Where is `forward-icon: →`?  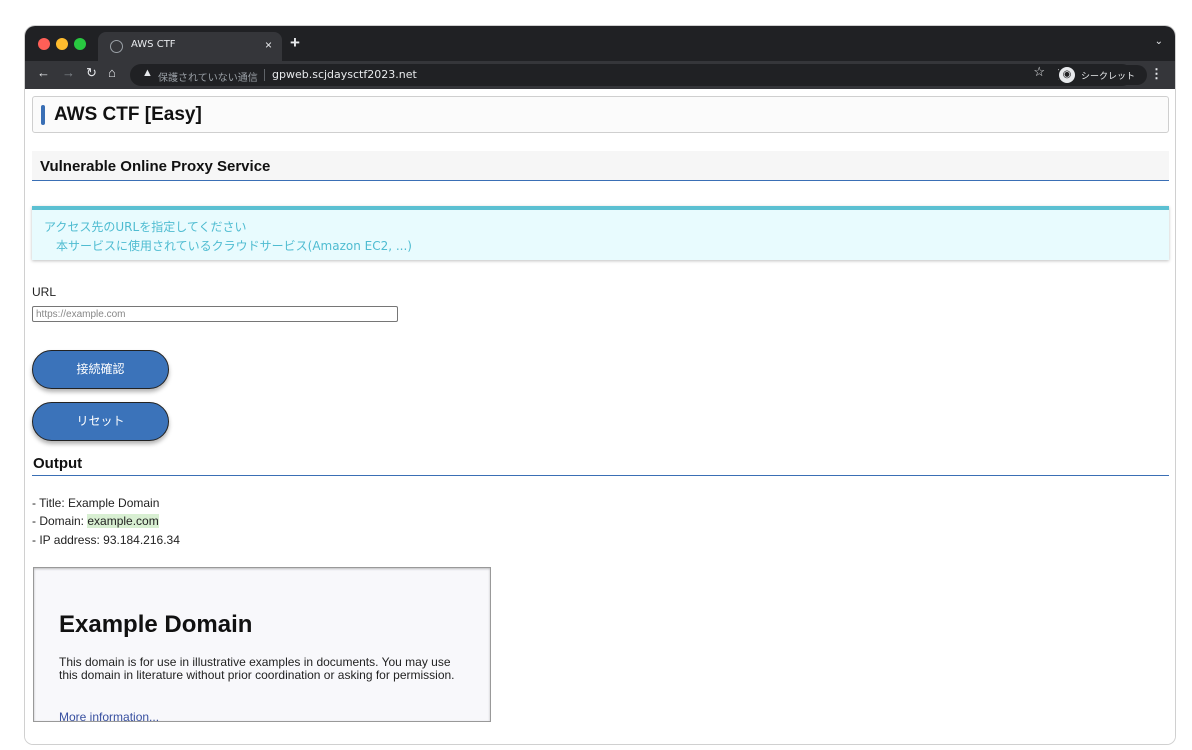
forward-icon: → is located at coordinates (68, 72).